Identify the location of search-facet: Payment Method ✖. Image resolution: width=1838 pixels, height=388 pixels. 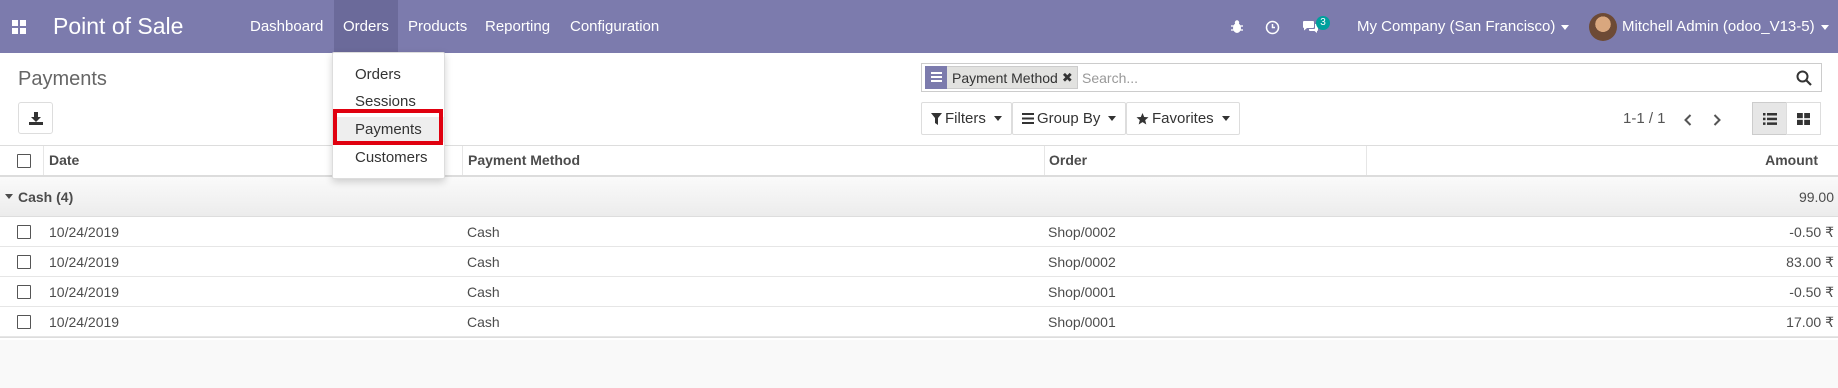
(1001, 77).